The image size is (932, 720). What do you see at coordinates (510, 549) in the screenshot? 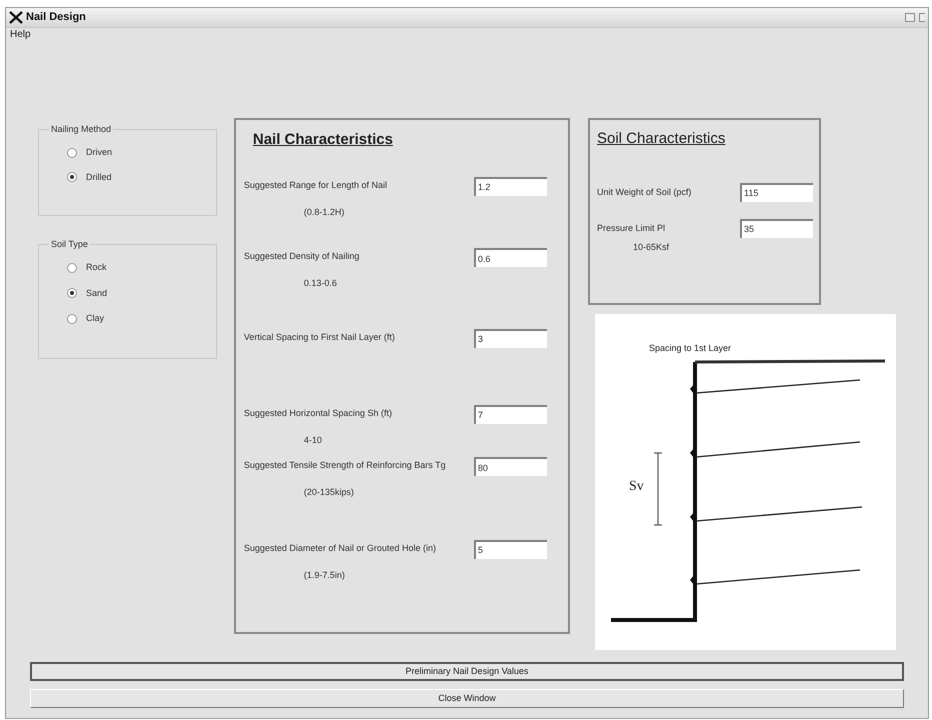
I see `input-field: 5` at bounding box center [510, 549].